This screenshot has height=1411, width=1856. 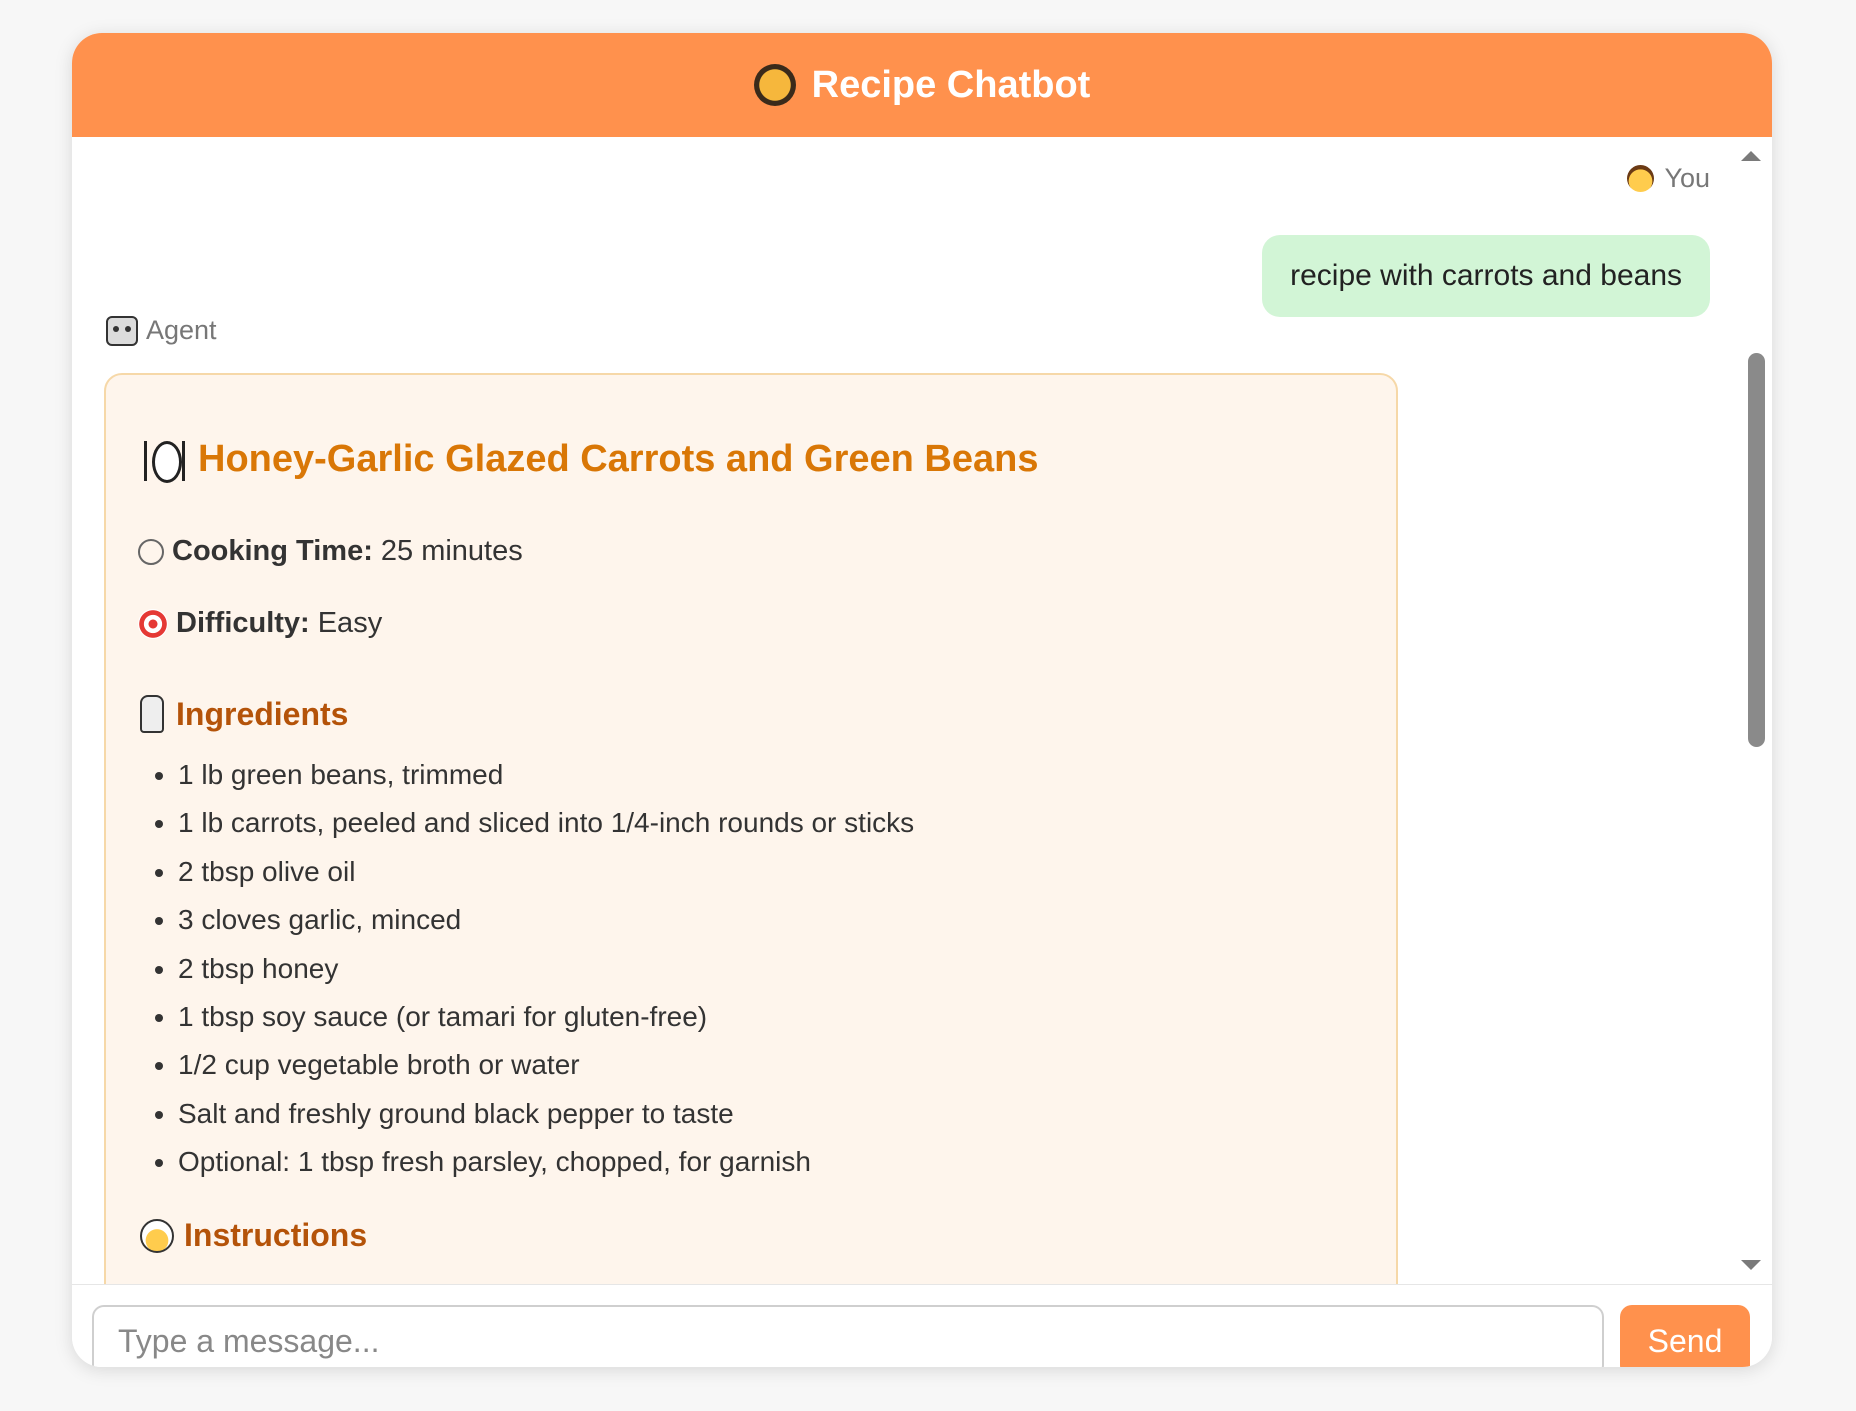 What do you see at coordinates (276, 1235) in the screenshot?
I see `instructions-heading-text: Instructions` at bounding box center [276, 1235].